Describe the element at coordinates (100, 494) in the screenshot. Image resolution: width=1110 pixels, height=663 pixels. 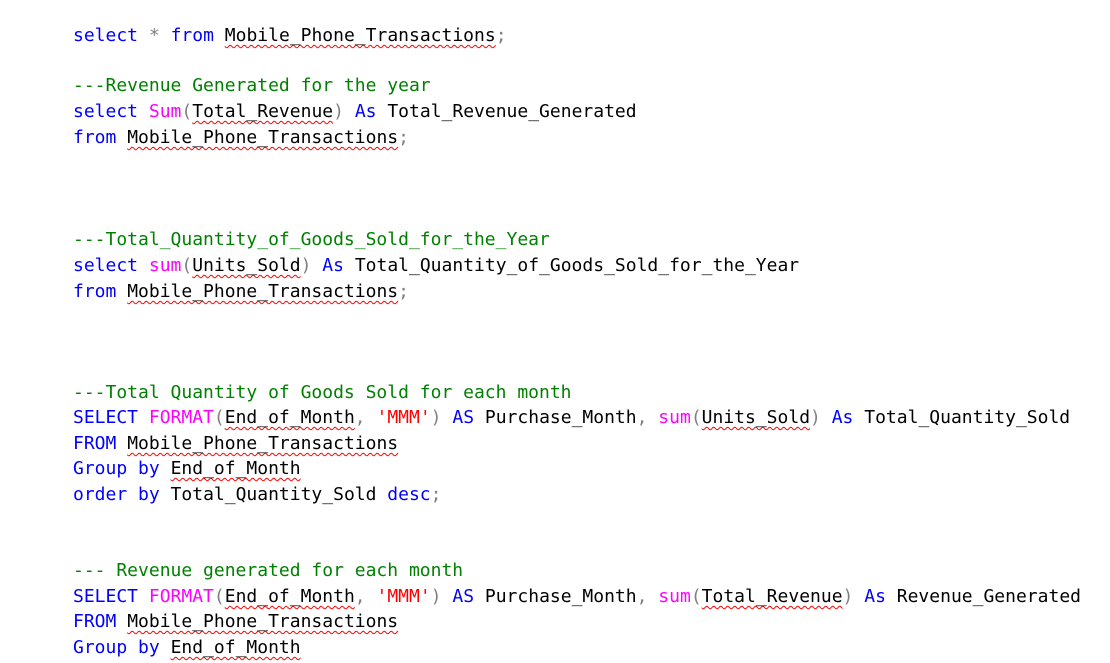
I see `code-token: order` at that location.